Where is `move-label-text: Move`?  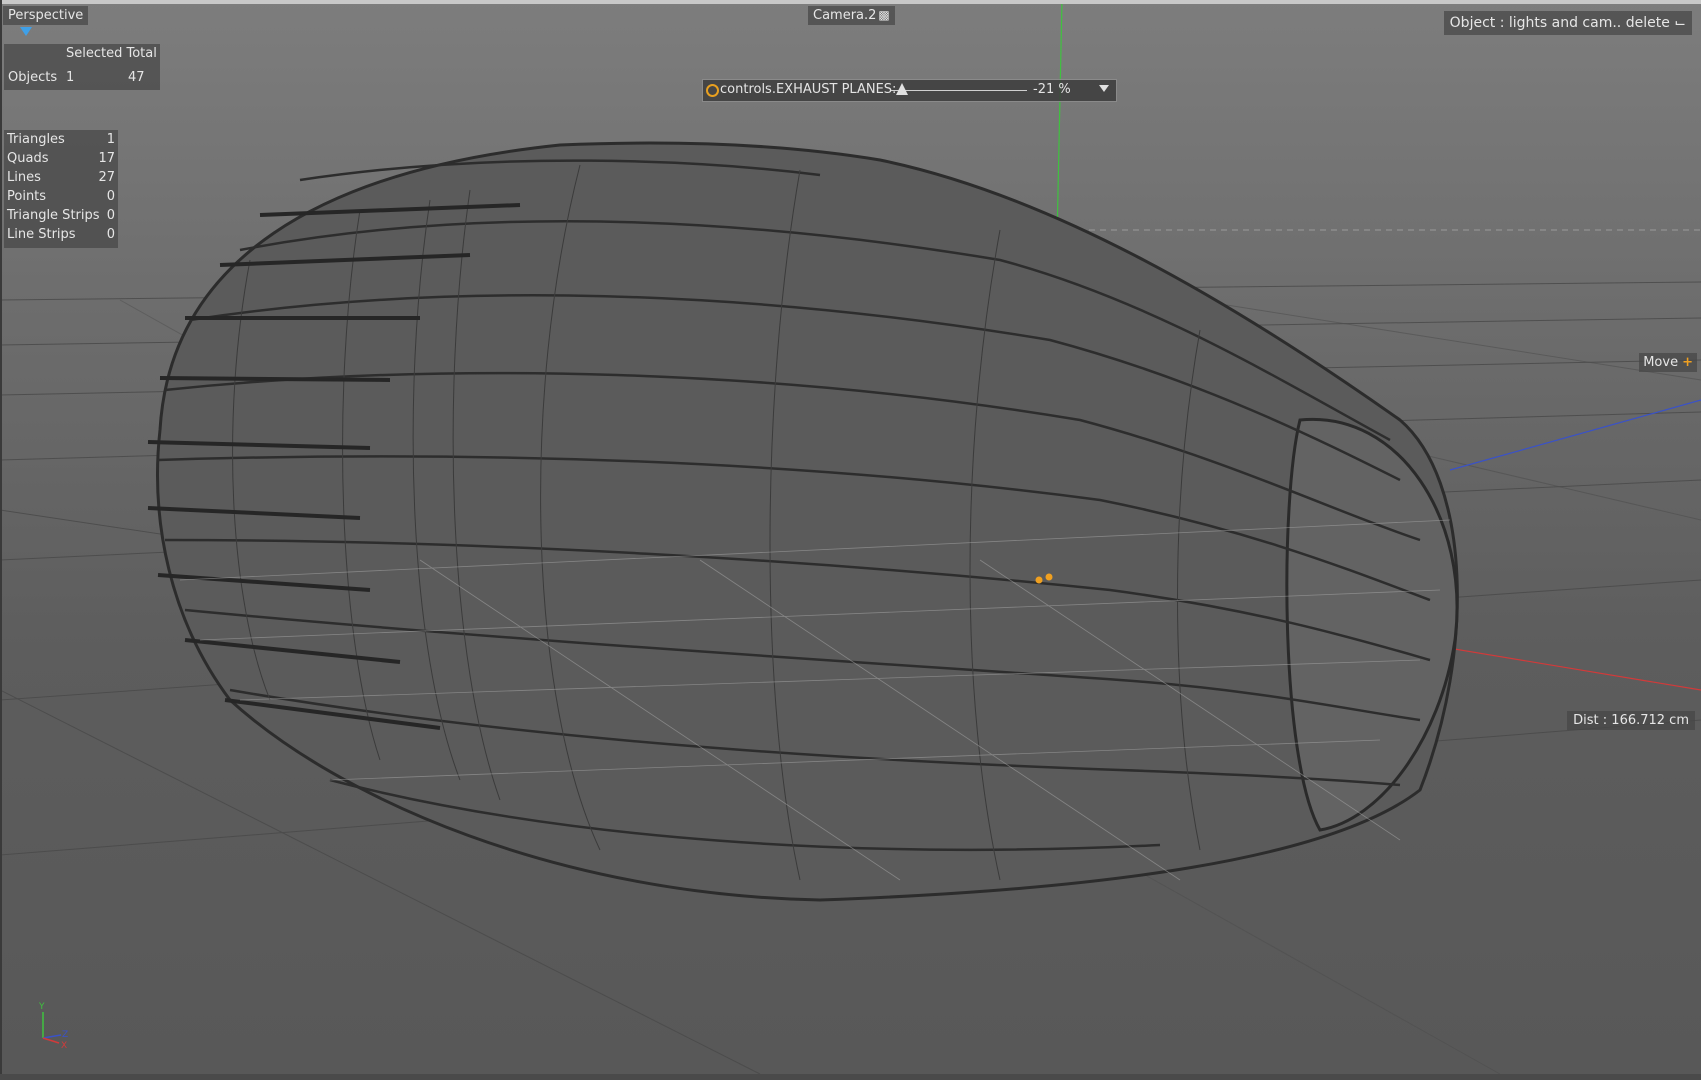
move-label-text: Move is located at coordinates (1661, 362).